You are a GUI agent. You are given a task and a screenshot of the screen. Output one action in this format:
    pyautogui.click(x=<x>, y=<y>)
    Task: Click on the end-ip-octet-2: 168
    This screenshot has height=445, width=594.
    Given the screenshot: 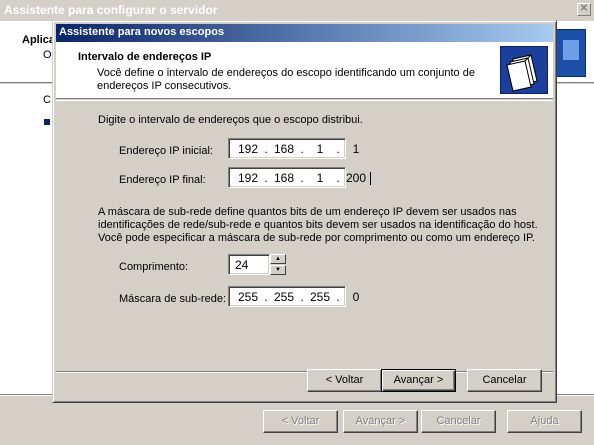 What is the action you would take?
    pyautogui.click(x=284, y=178)
    